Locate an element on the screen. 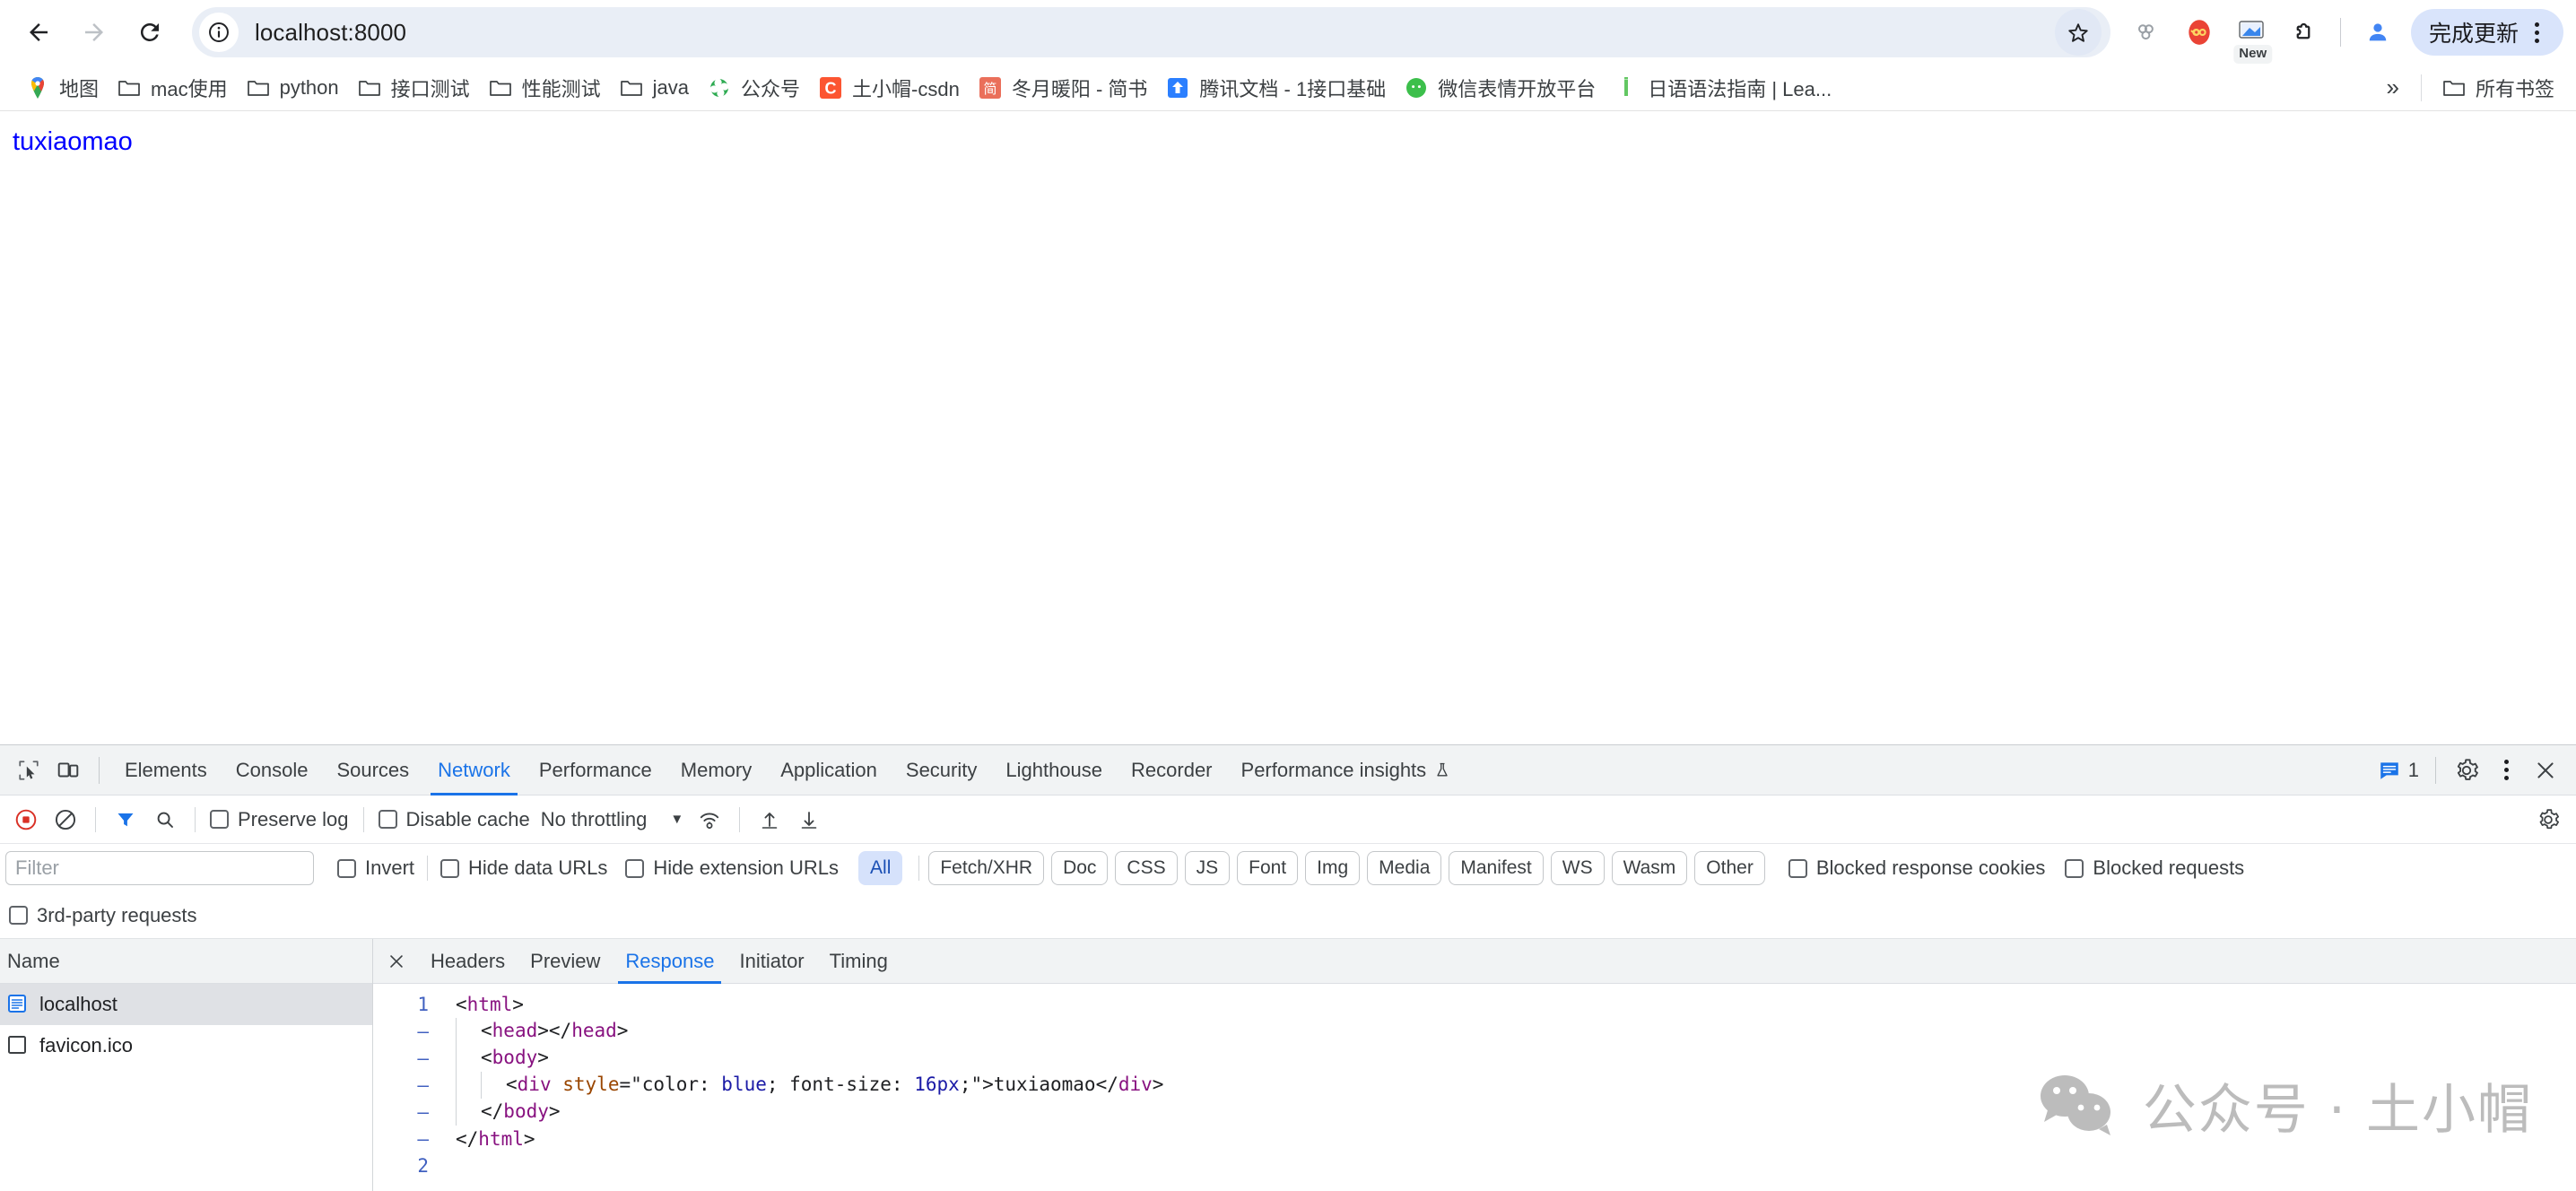 This screenshot has height=1191, width=2576. tab-console: Console is located at coordinates (272, 770).